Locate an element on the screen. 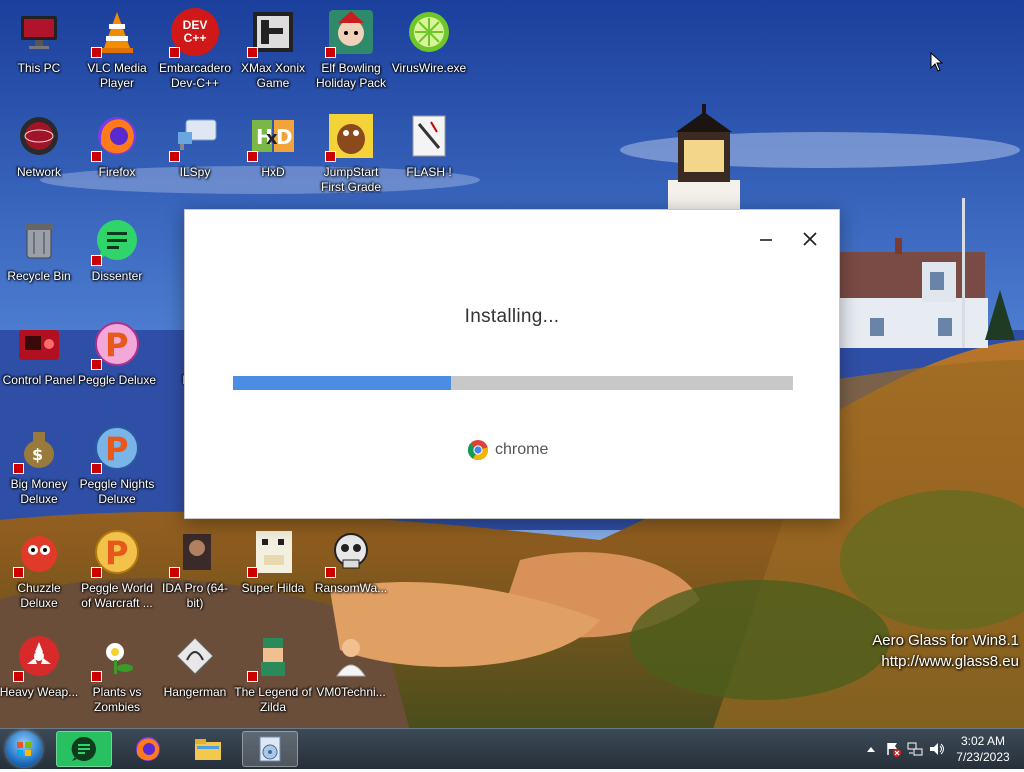  watermark-line-2: http://www.glass8.eu is located at coordinates (950, 661).